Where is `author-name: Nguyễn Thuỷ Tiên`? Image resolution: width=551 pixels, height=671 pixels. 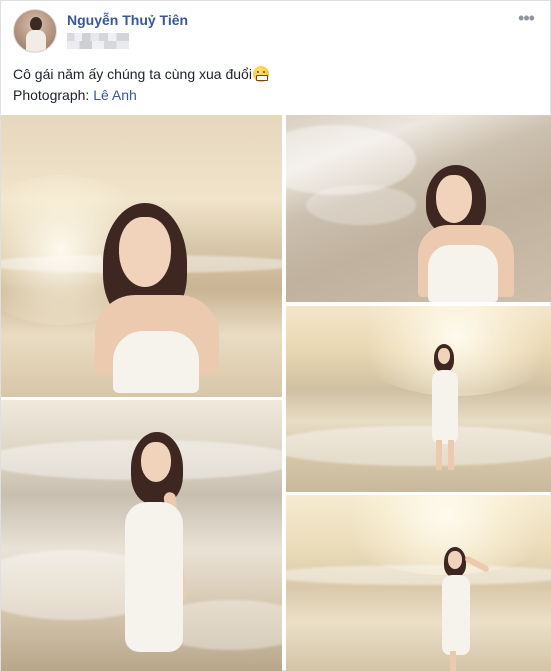 author-name: Nguyễn Thuỷ Tiên is located at coordinates (127, 20).